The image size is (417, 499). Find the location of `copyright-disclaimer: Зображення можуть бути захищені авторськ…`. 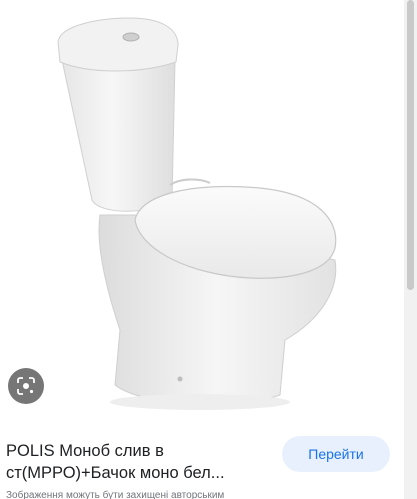

copyright-disclaimer: Зображення можуть бути захищені авторськ… is located at coordinates (115, 494).